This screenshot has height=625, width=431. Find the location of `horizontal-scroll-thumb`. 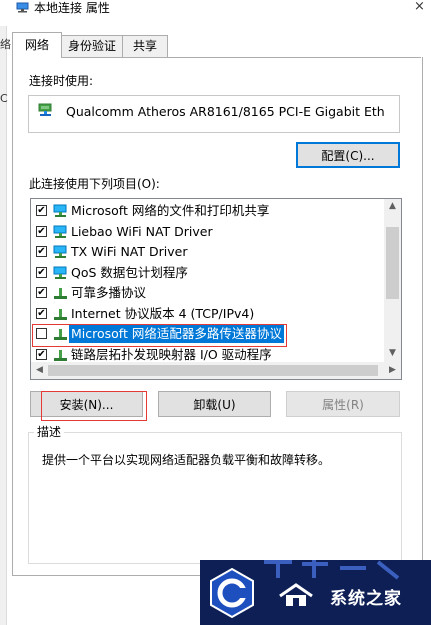

horizontal-scroll-thumb is located at coordinates (213, 370).